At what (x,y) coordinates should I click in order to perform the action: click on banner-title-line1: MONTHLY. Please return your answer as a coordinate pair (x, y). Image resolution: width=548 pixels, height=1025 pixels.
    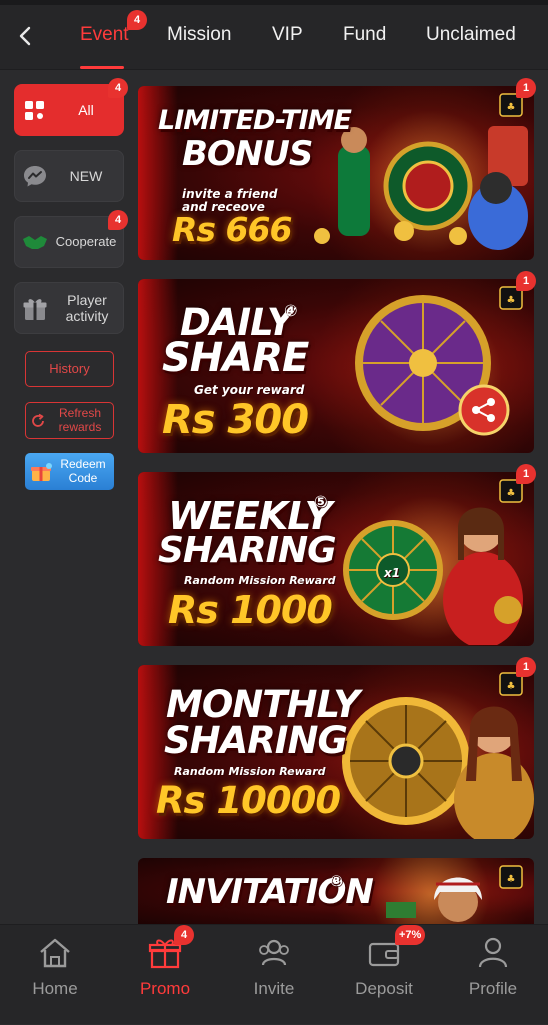
    Looking at the image, I should click on (263, 704).